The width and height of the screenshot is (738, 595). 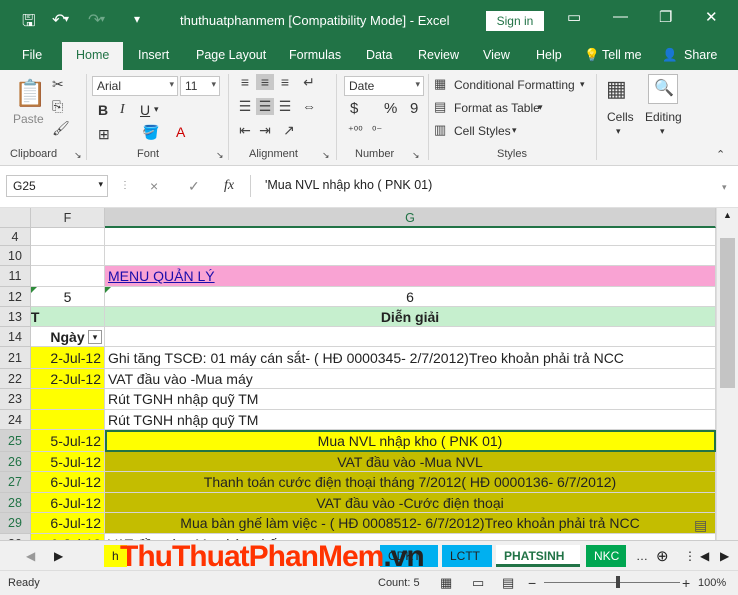 What do you see at coordinates (68, 523) in the screenshot?
I see `cell-f29: 6-Jul-12` at bounding box center [68, 523].